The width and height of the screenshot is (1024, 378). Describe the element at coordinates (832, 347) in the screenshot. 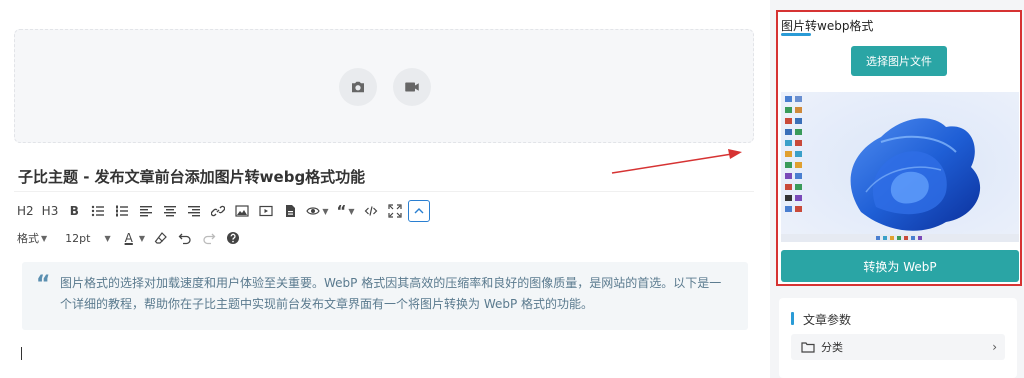

I see `category-label: 分类` at that location.